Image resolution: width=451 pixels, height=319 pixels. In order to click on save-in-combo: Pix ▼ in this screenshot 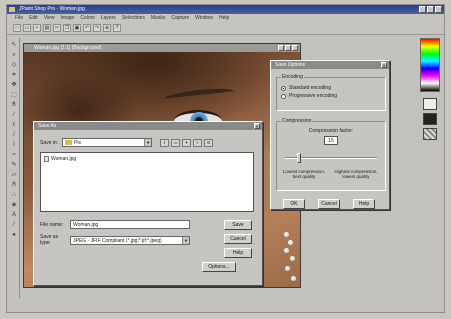, I will do `click(107, 142)`.